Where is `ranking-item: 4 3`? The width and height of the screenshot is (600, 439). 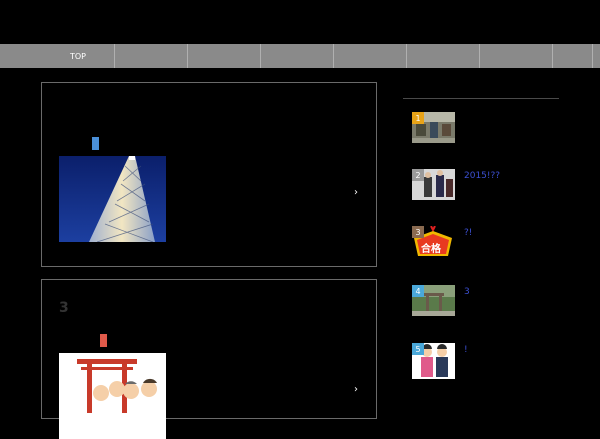
ranking-item: 4 3 is located at coordinates (487, 301).